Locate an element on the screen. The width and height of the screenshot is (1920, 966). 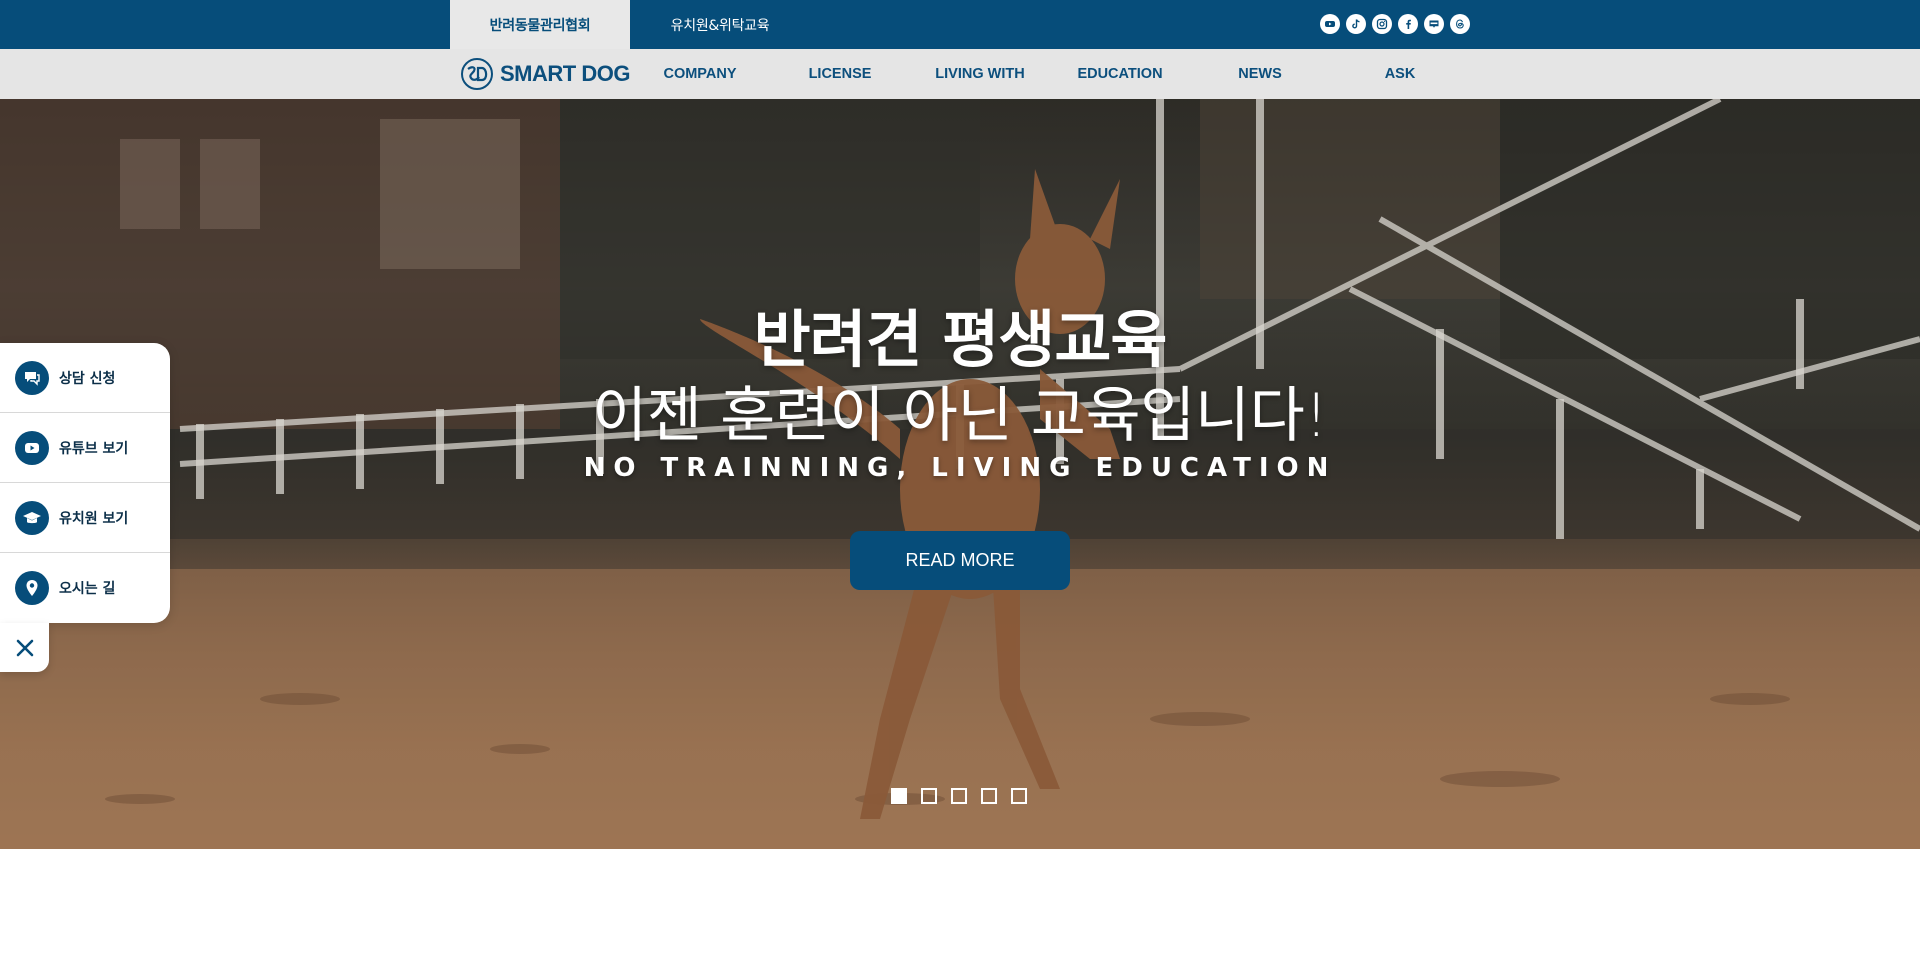
read-more-button: READ MORE is located at coordinates (960, 560).